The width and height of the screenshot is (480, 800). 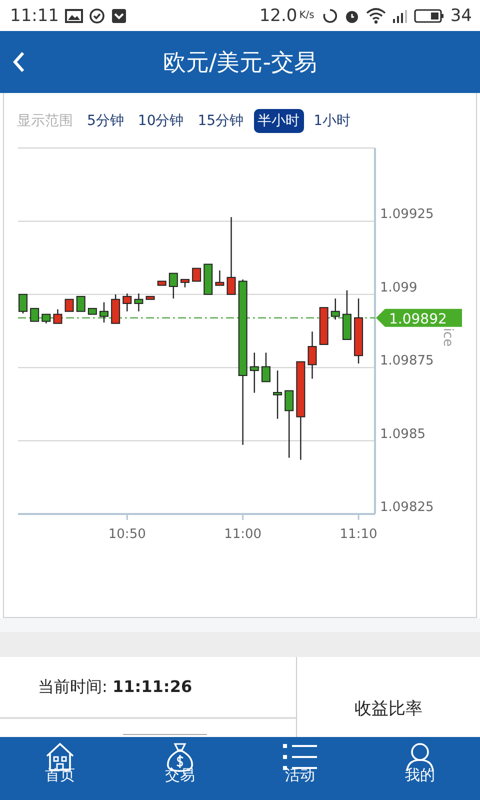 I want to click on price-tag: 1.09892, so click(x=419, y=318).